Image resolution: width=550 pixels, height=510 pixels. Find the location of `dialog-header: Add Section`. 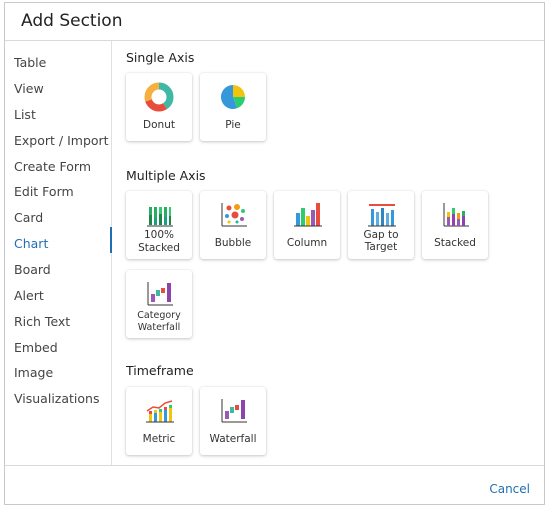

dialog-header: Add Section is located at coordinates (274, 22).